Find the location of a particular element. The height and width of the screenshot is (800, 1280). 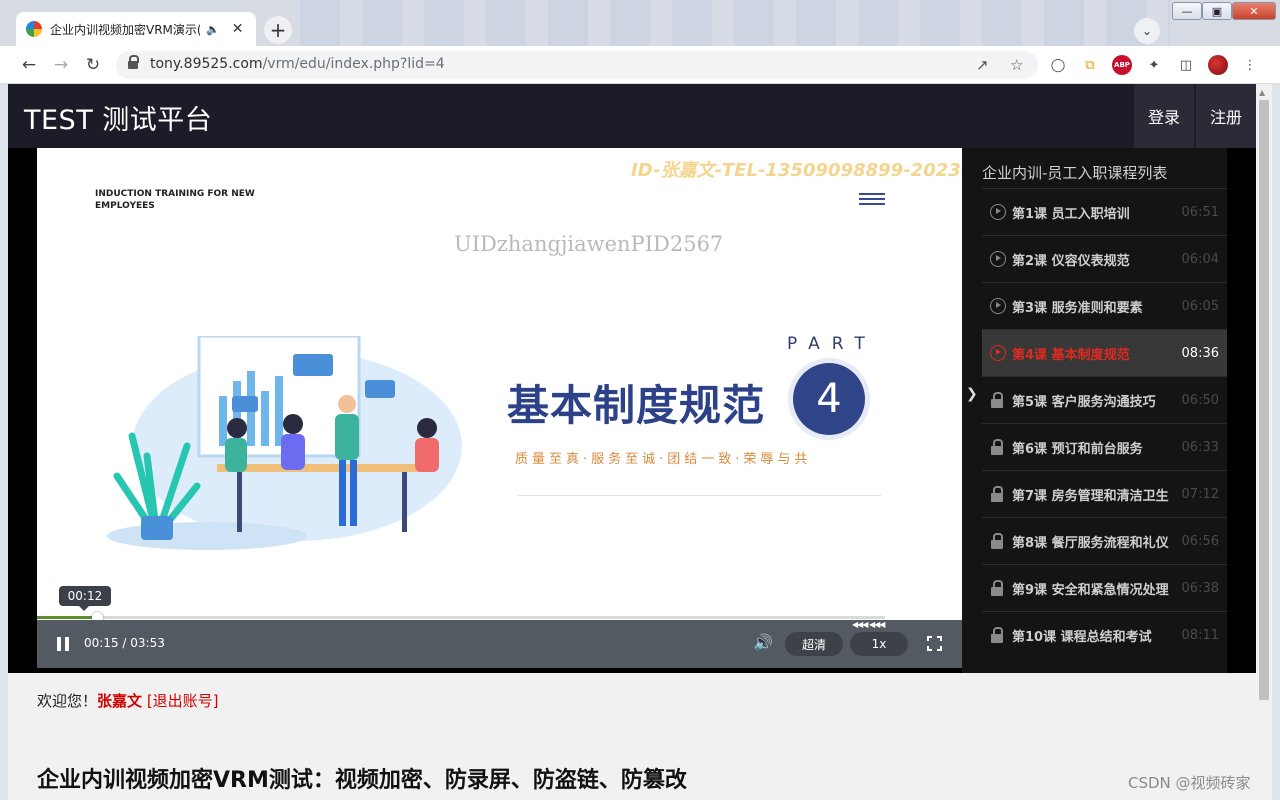

playlist-item: 第7课 房务管理和清洁卫生 07:12 is located at coordinates (1104, 493).